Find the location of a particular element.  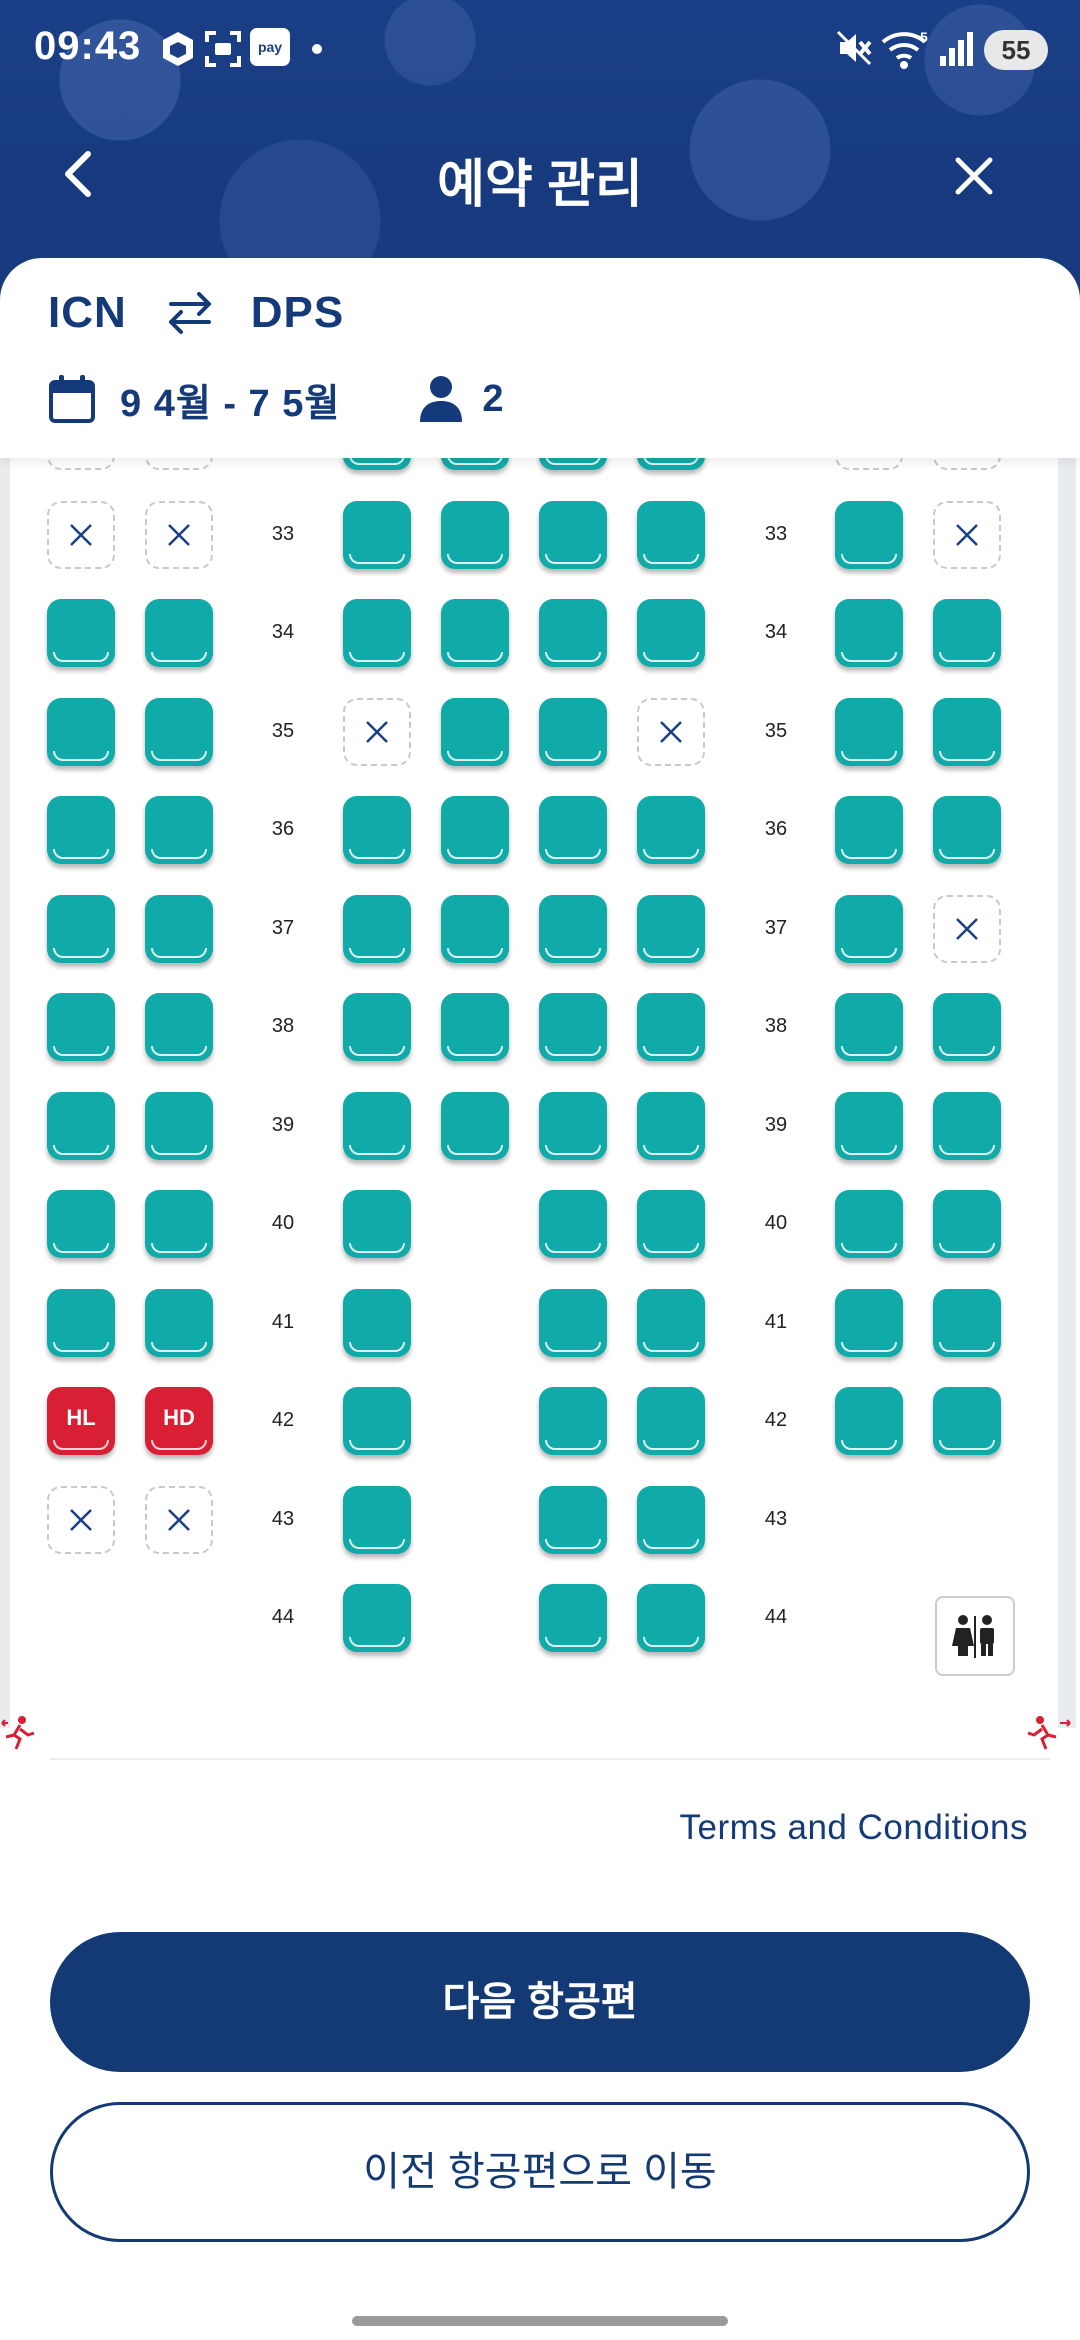

row-number: 33 is located at coordinates (283, 534).